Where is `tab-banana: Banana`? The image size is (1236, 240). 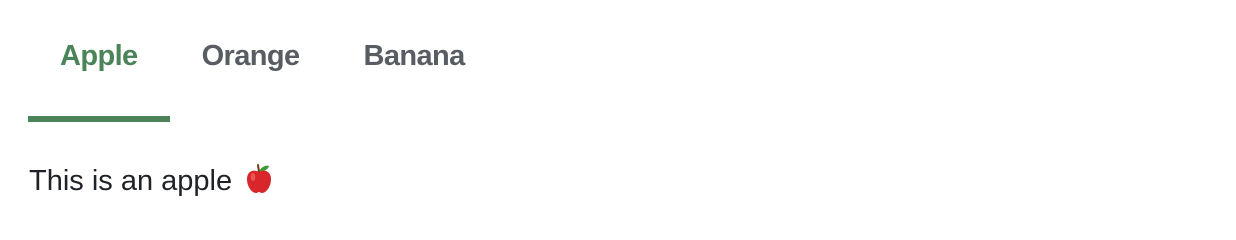
tab-banana: Banana is located at coordinates (414, 61).